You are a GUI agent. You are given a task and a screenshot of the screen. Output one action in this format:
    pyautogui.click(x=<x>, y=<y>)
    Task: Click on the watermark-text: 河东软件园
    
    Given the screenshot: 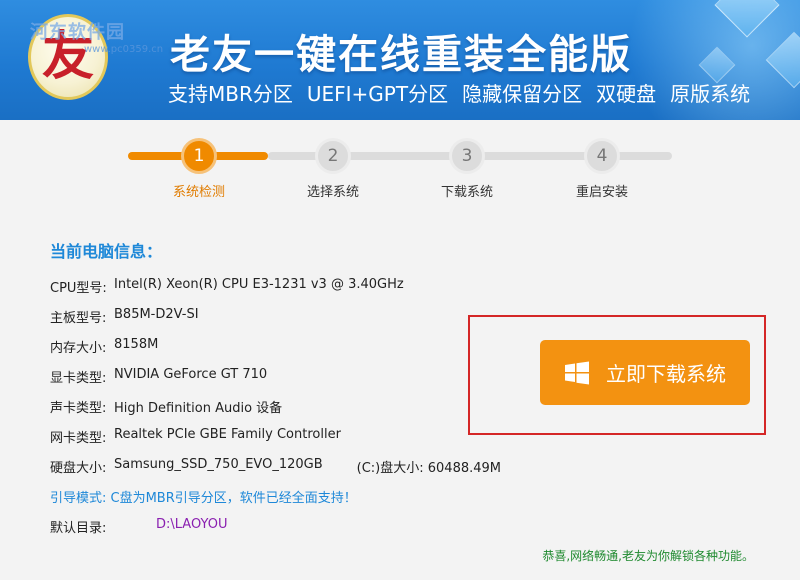 What is the action you would take?
    pyautogui.click(x=77, y=32)
    